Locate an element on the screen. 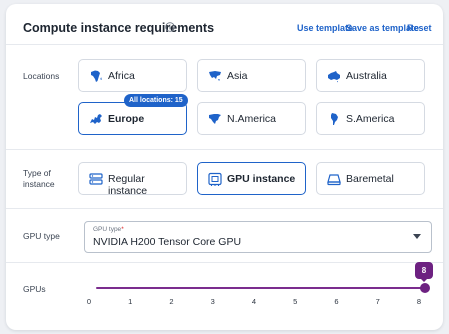 The height and width of the screenshot is (334, 449). instance-tile-regular: Regular instance is located at coordinates (132, 179).